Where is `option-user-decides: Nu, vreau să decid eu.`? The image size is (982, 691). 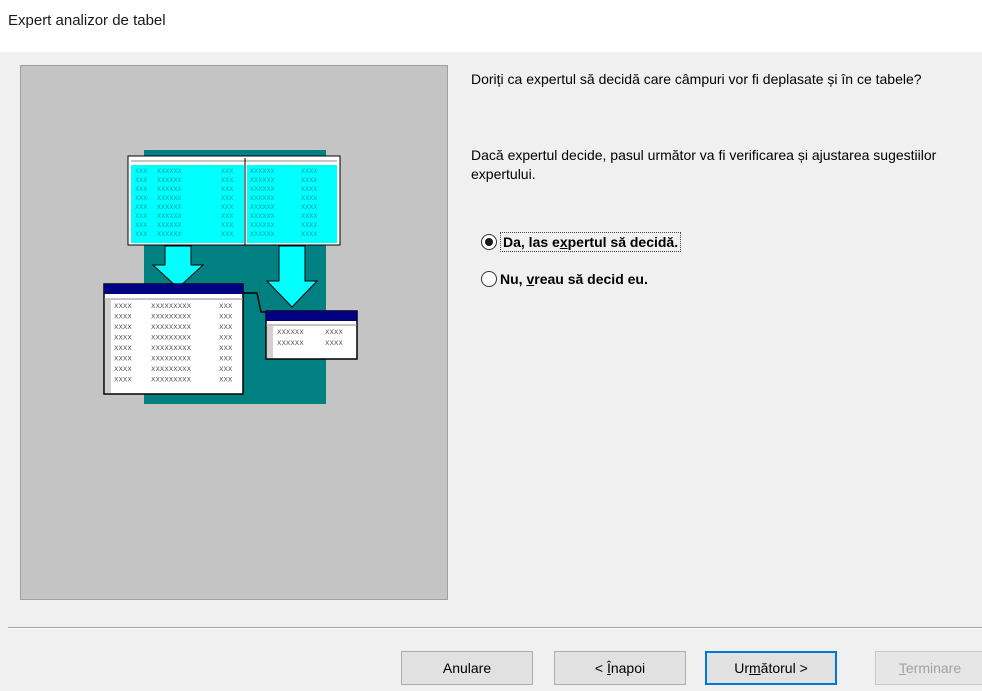 option-user-decides: Nu, vreau să decid eu. is located at coordinates (564, 279).